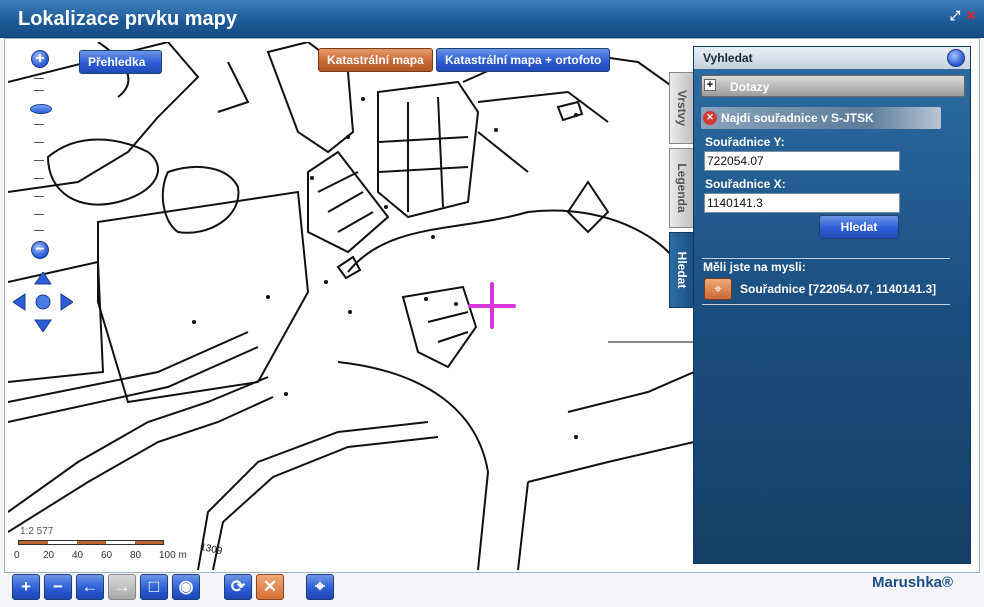 This screenshot has height=607, width=984. I want to click on scale-tick-label: 60, so click(107, 555).